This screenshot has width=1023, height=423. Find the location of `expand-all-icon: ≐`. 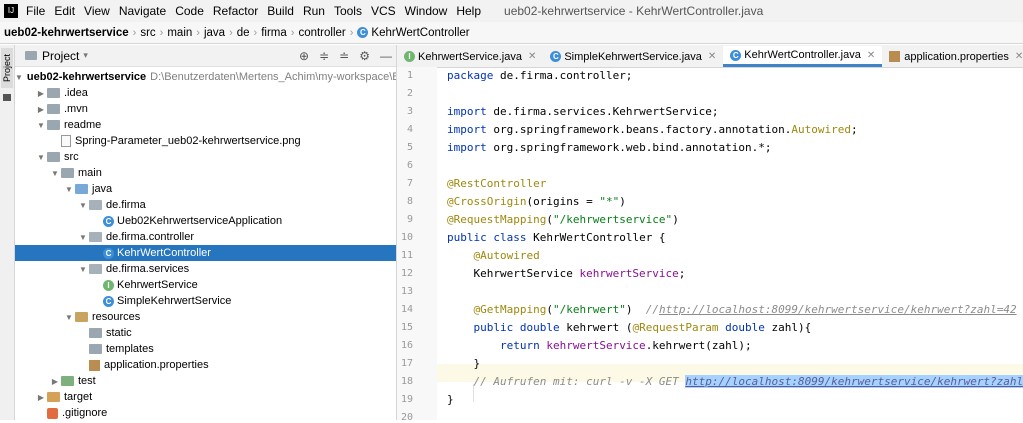

expand-all-icon: ≐ is located at coordinates (344, 56).